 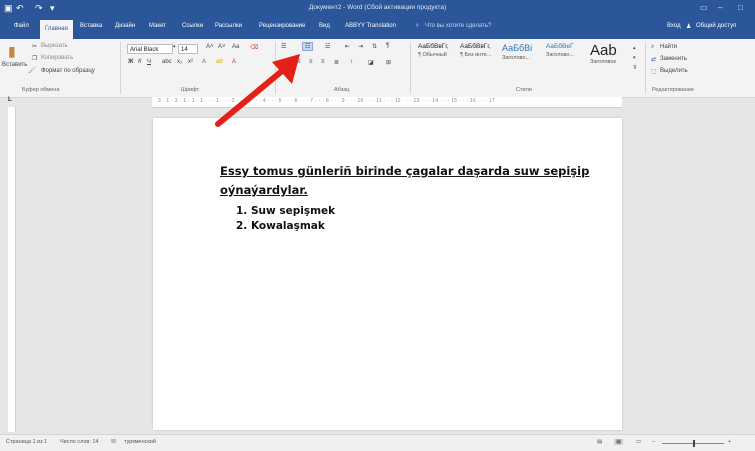 I want to click on maximize-icon: □, so click(x=740, y=7).